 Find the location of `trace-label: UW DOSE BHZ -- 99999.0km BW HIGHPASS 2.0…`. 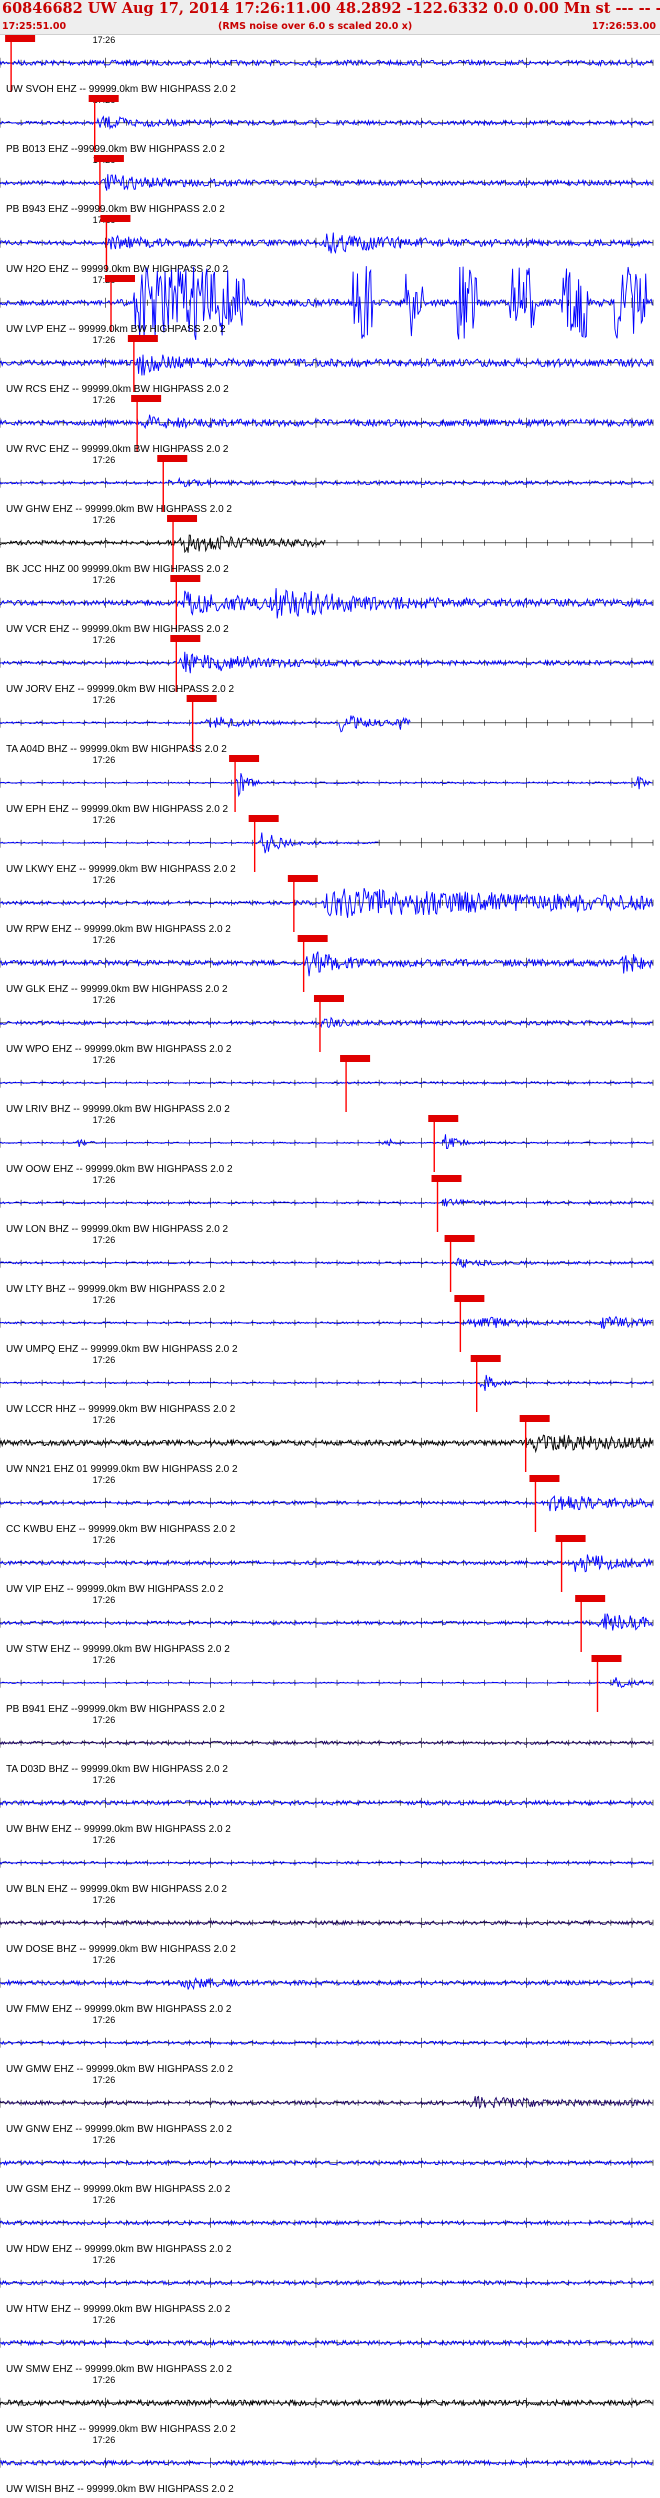

trace-label: UW DOSE BHZ -- 99999.0km BW HIGHPASS 2.0… is located at coordinates (121, 1949).